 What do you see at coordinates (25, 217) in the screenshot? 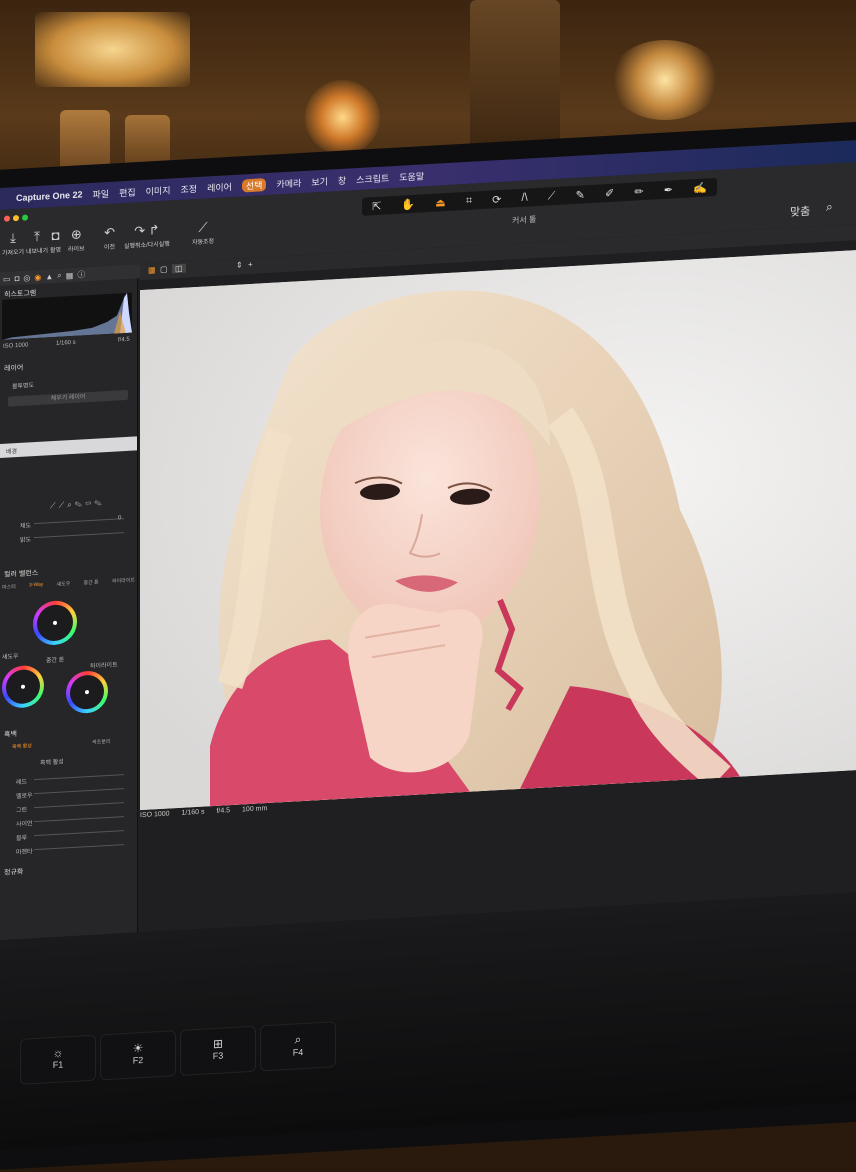
I see `zoom-window-button` at bounding box center [25, 217].